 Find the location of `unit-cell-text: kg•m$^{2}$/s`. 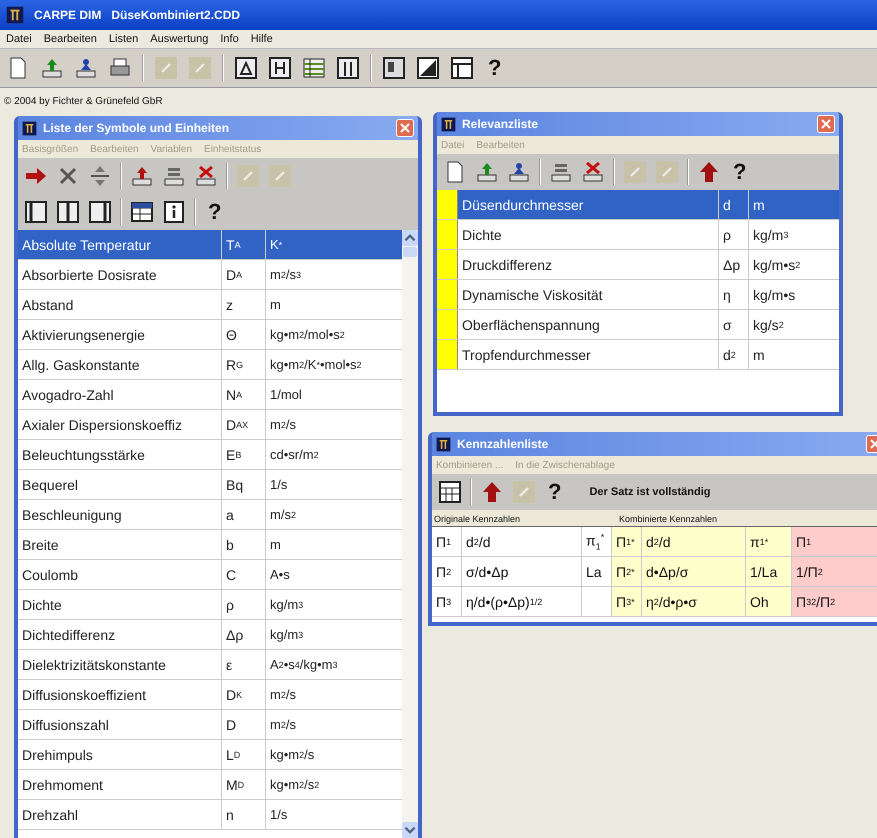

unit-cell-text: kg•m$^{2}$/s is located at coordinates (292, 755).